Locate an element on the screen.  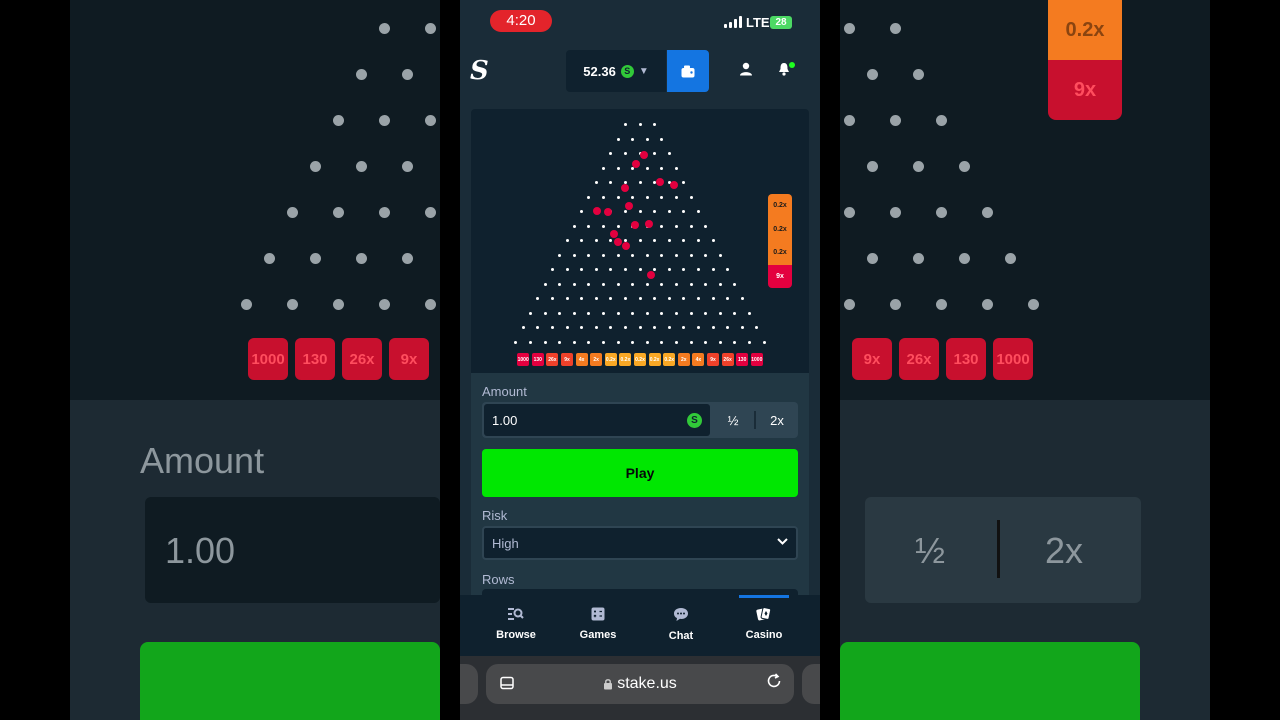
network-label: LTE is located at coordinates (758, 22).